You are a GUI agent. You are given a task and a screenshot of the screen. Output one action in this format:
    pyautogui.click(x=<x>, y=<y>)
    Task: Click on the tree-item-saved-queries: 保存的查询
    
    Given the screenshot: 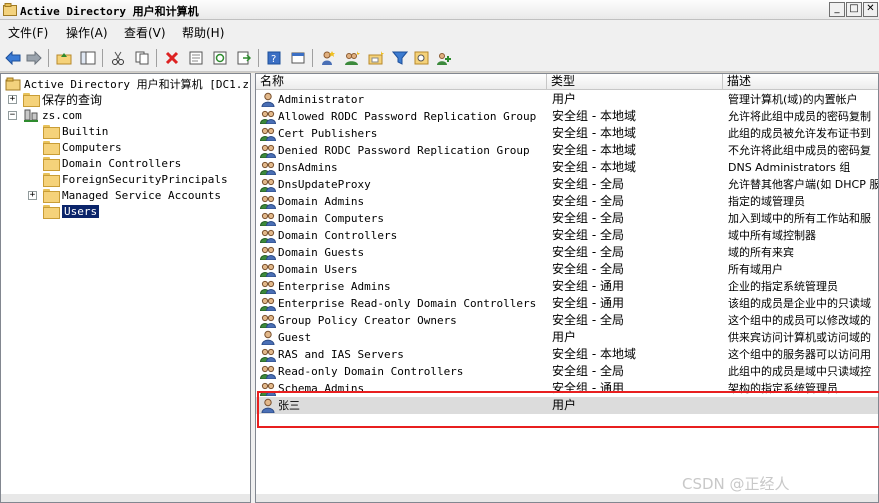 What is the action you would take?
    pyautogui.click(x=62, y=99)
    